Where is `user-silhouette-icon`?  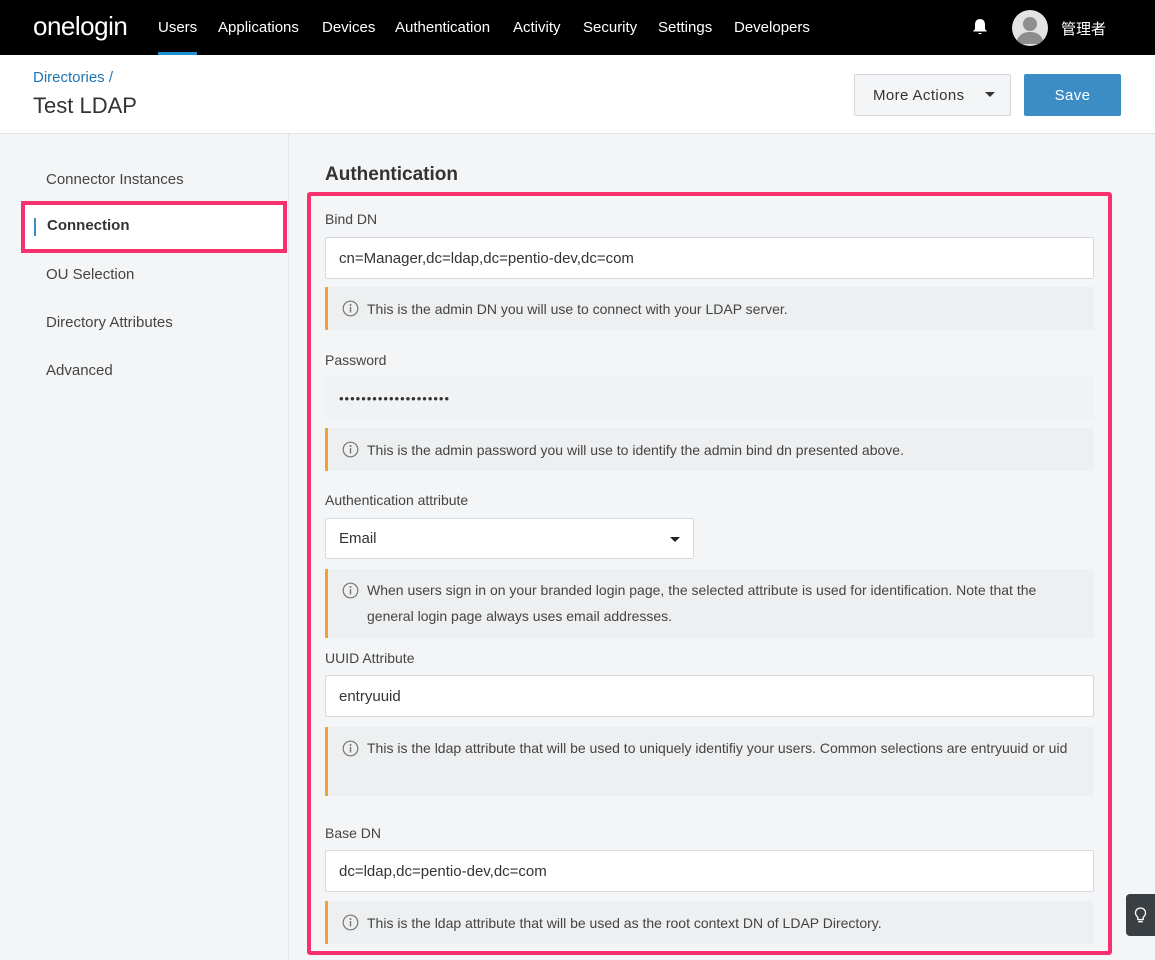 user-silhouette-icon is located at coordinates (1030, 30).